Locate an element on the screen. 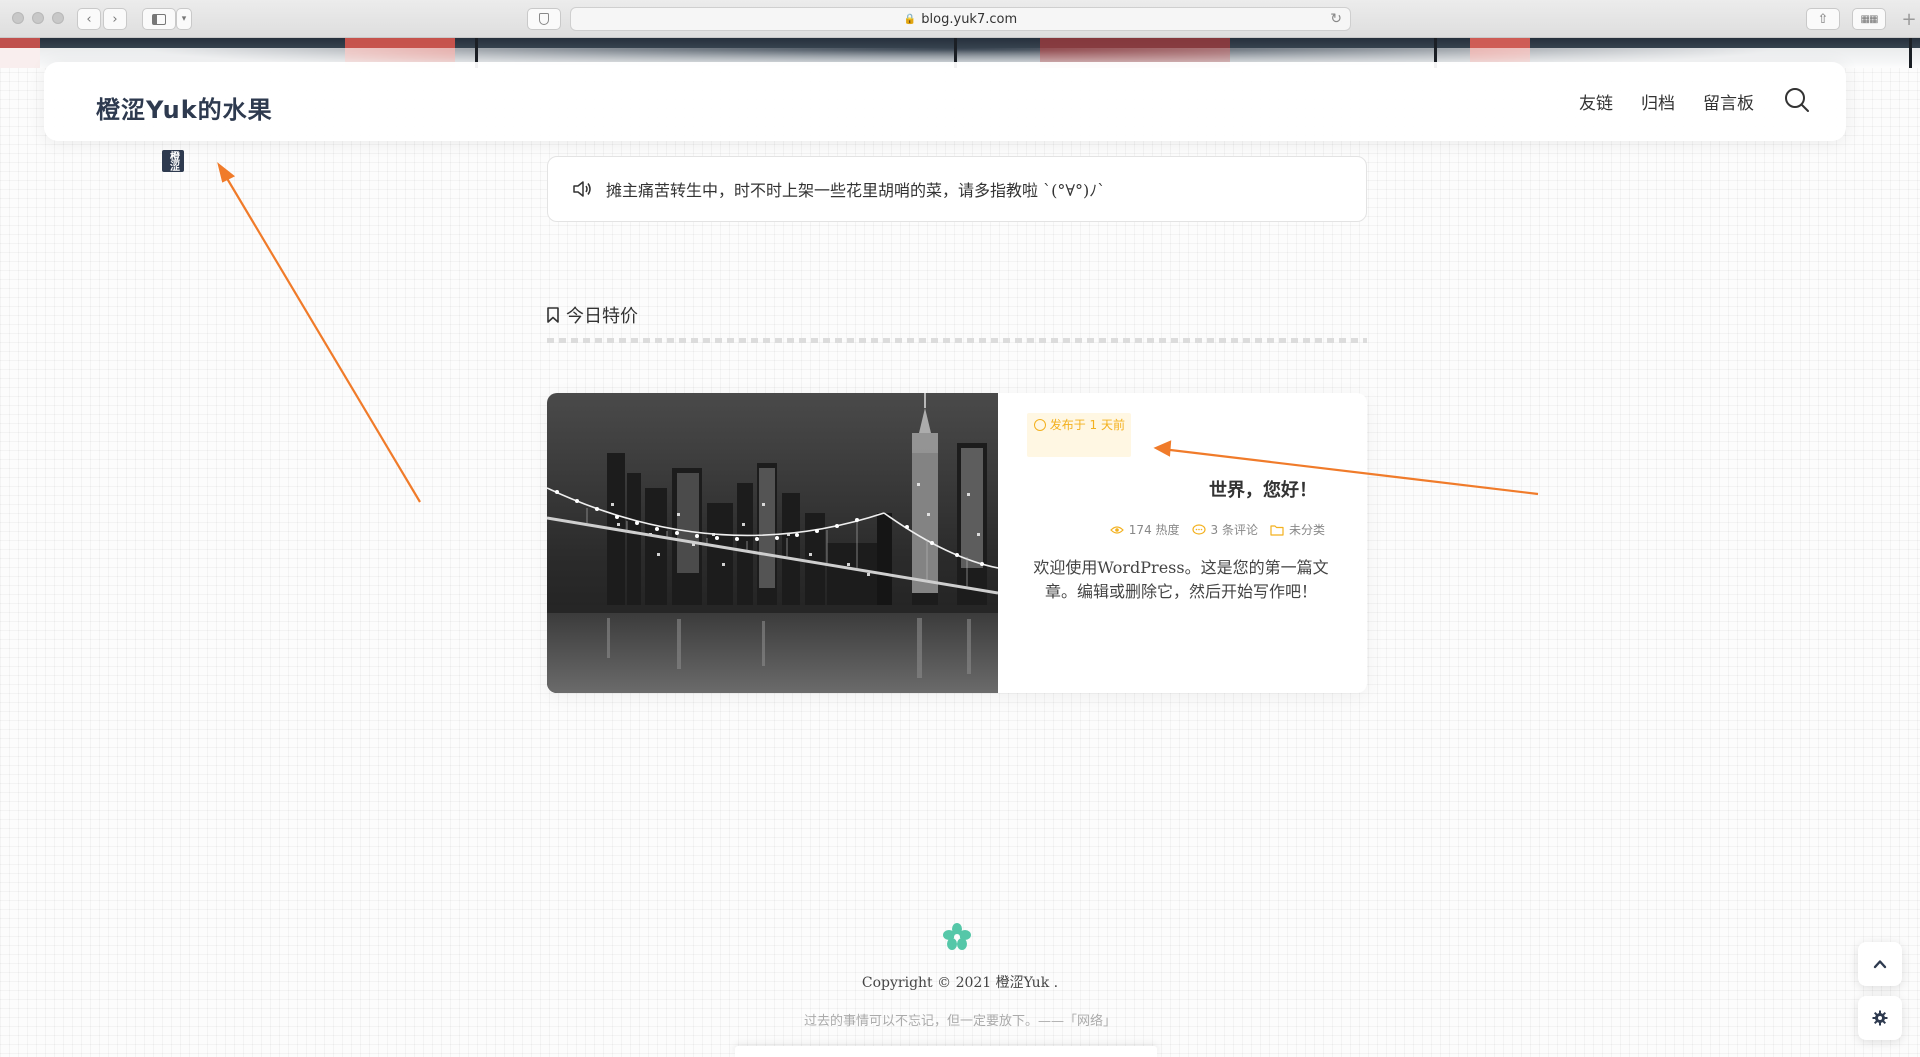  speaker-icon is located at coordinates (582, 189).